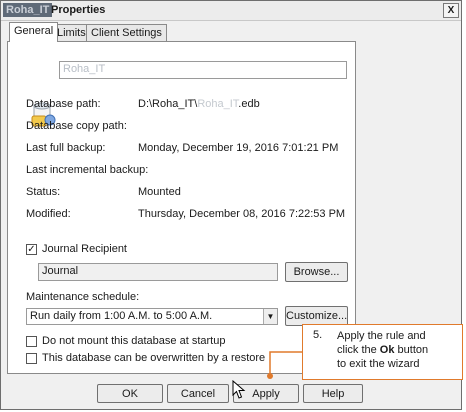  What do you see at coordinates (28, 10) in the screenshot?
I see `title-blurred-db-name: Roha_IT` at bounding box center [28, 10].